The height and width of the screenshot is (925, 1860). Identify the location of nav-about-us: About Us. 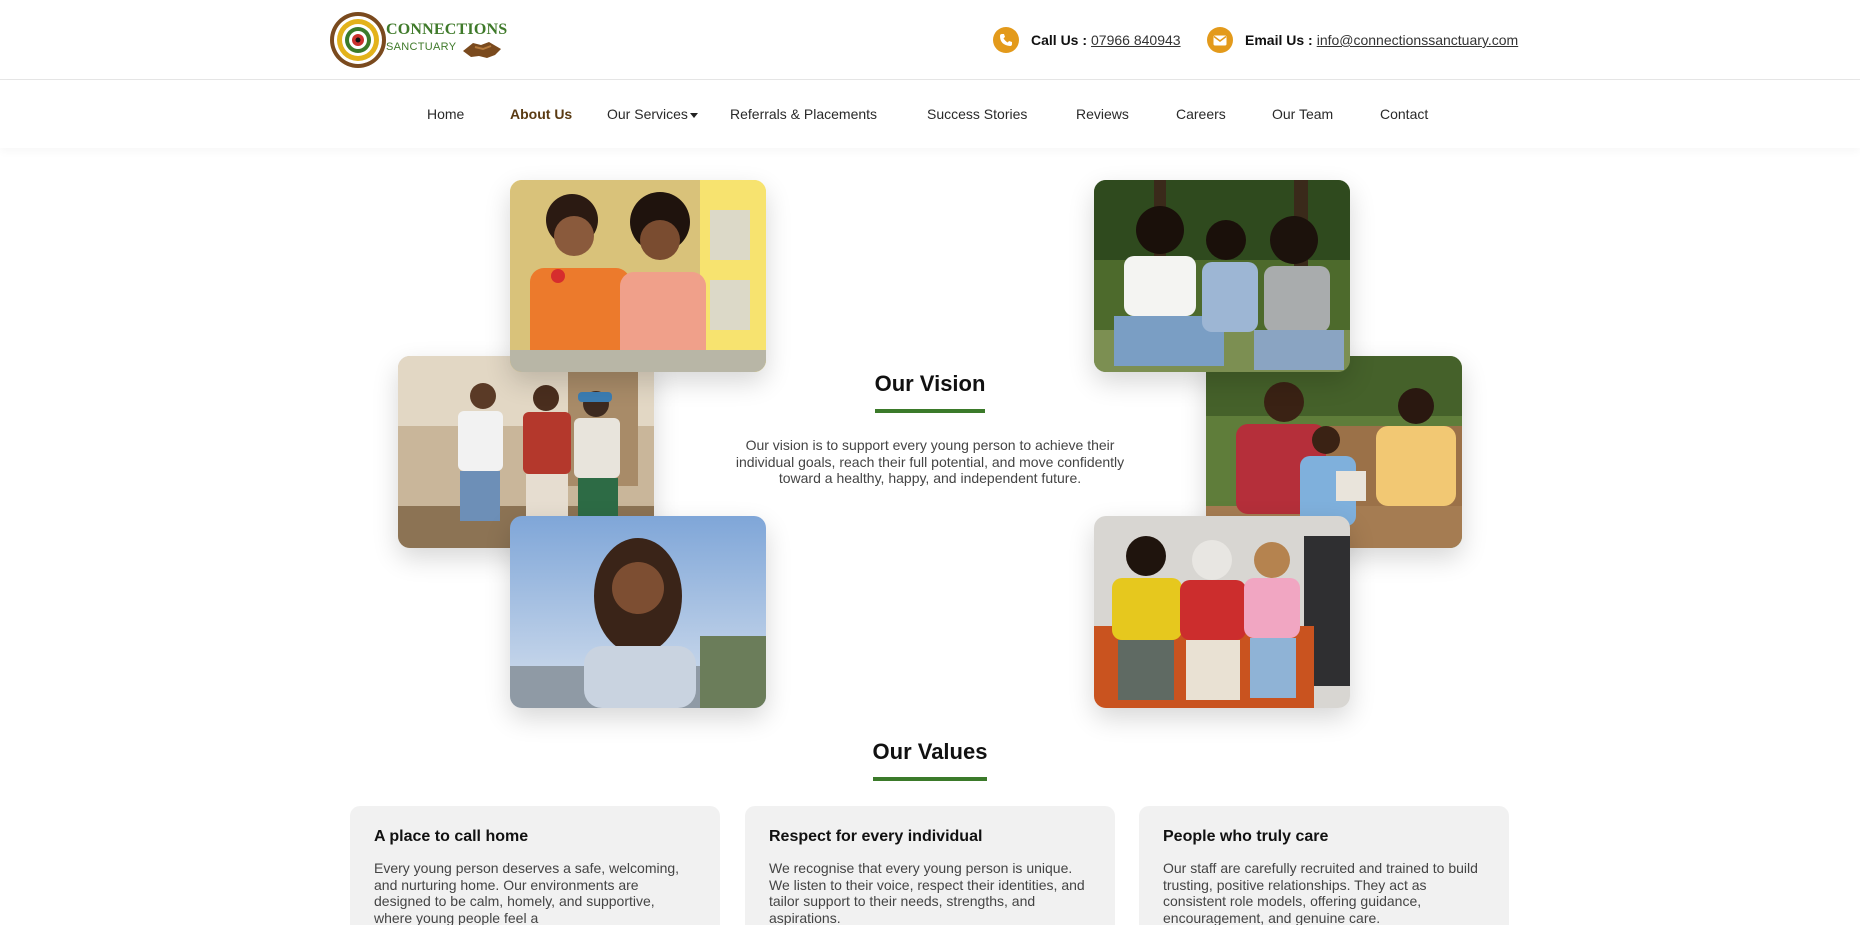
(541, 114).